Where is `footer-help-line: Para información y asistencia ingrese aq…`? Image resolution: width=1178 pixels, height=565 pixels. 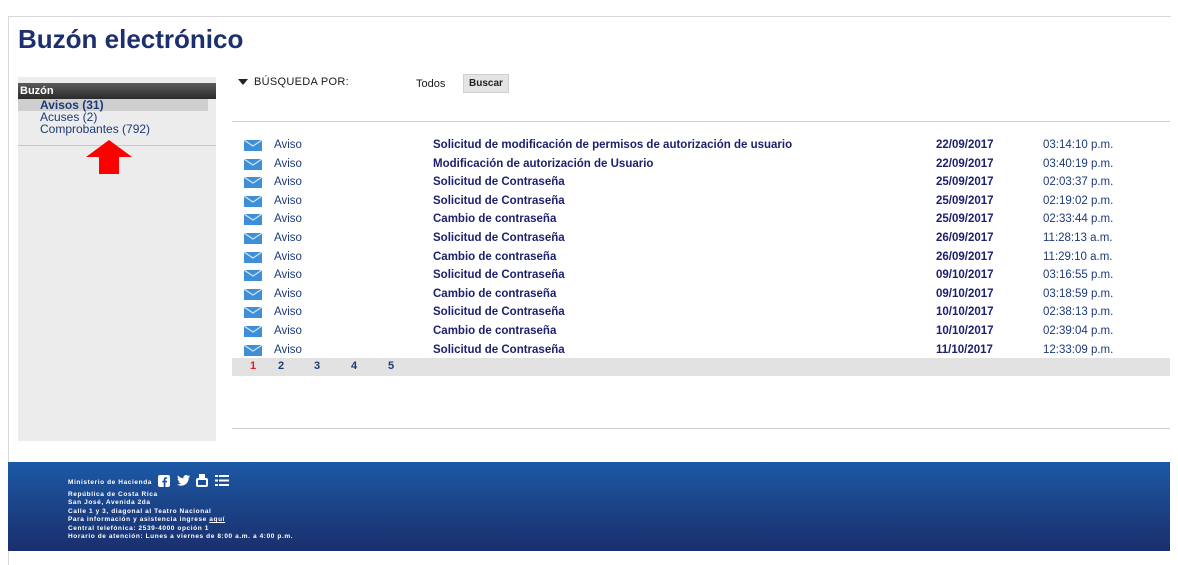 footer-help-line: Para información y asistencia ingrese aq… is located at coordinates (180, 520).